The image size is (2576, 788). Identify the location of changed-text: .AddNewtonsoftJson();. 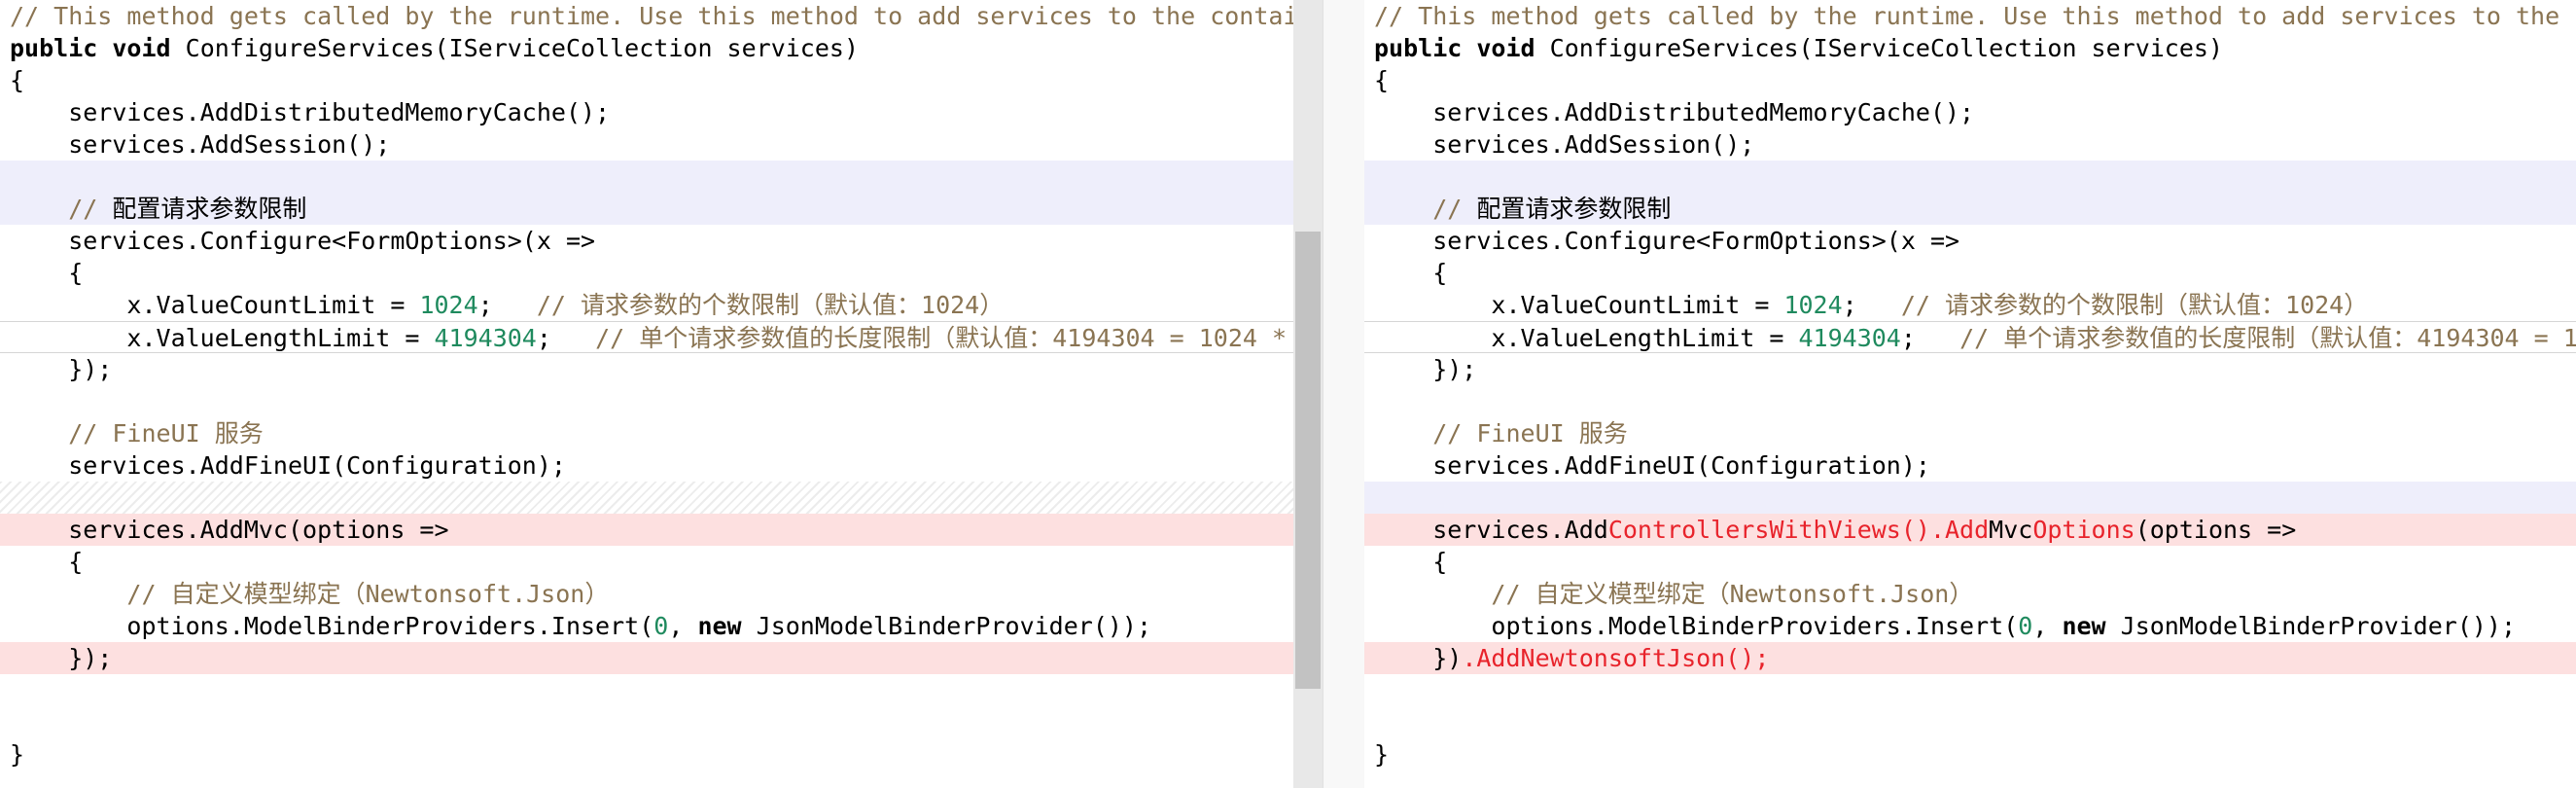
(1616, 658).